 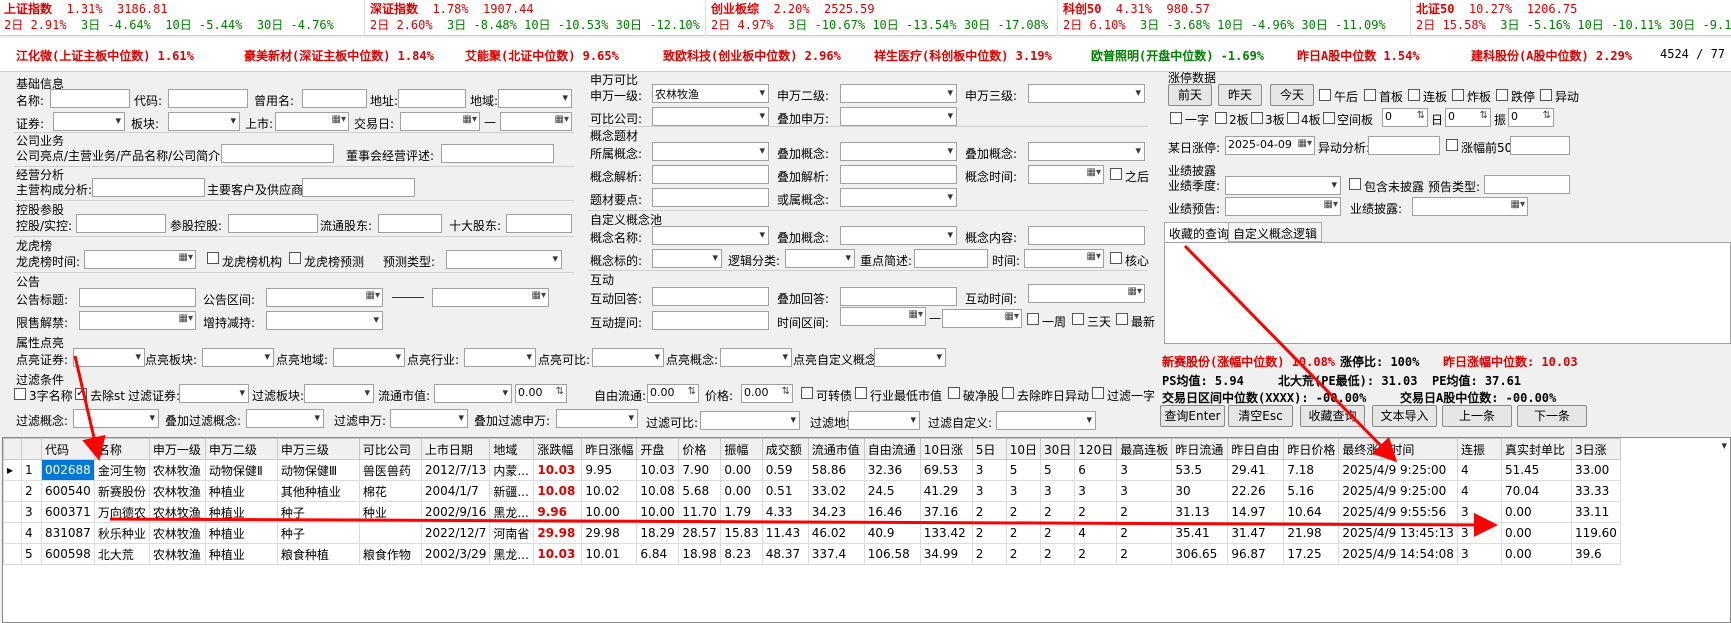 I want to click on table-cell: 万向德农, so click(x=121, y=512).